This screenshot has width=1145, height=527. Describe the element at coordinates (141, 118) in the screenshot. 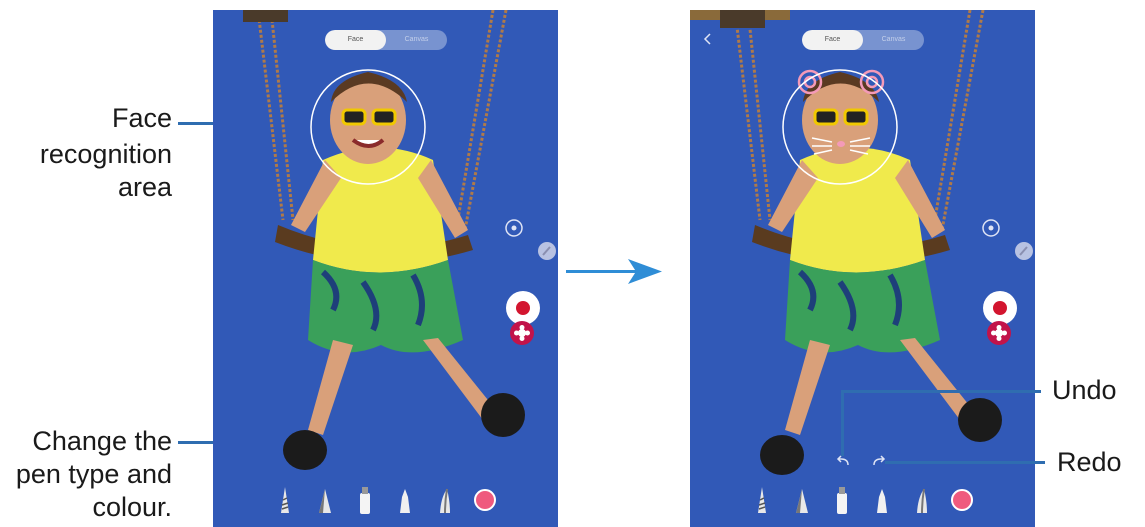

I see `face-recognition-label-line1: Face` at that location.